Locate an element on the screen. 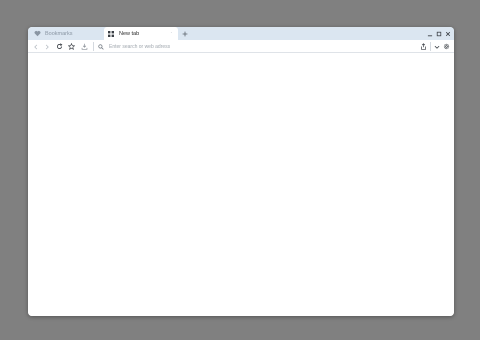  address-bar is located at coordinates (254, 46).